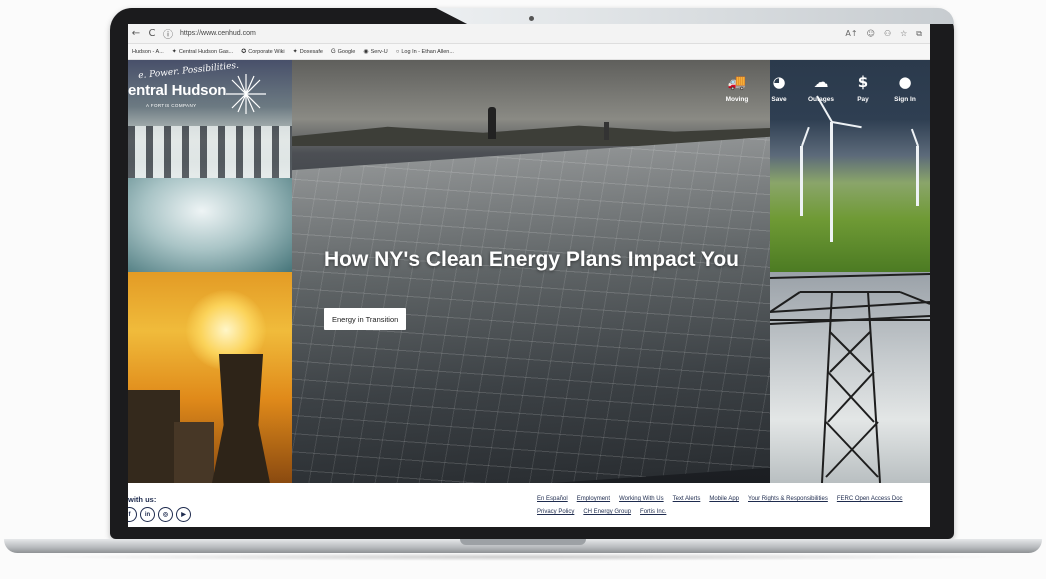 The height and width of the screenshot is (579, 1046). Describe the element at coordinates (870, 499) in the screenshot. I see `footer-link: FERC Open Access Doc` at that location.